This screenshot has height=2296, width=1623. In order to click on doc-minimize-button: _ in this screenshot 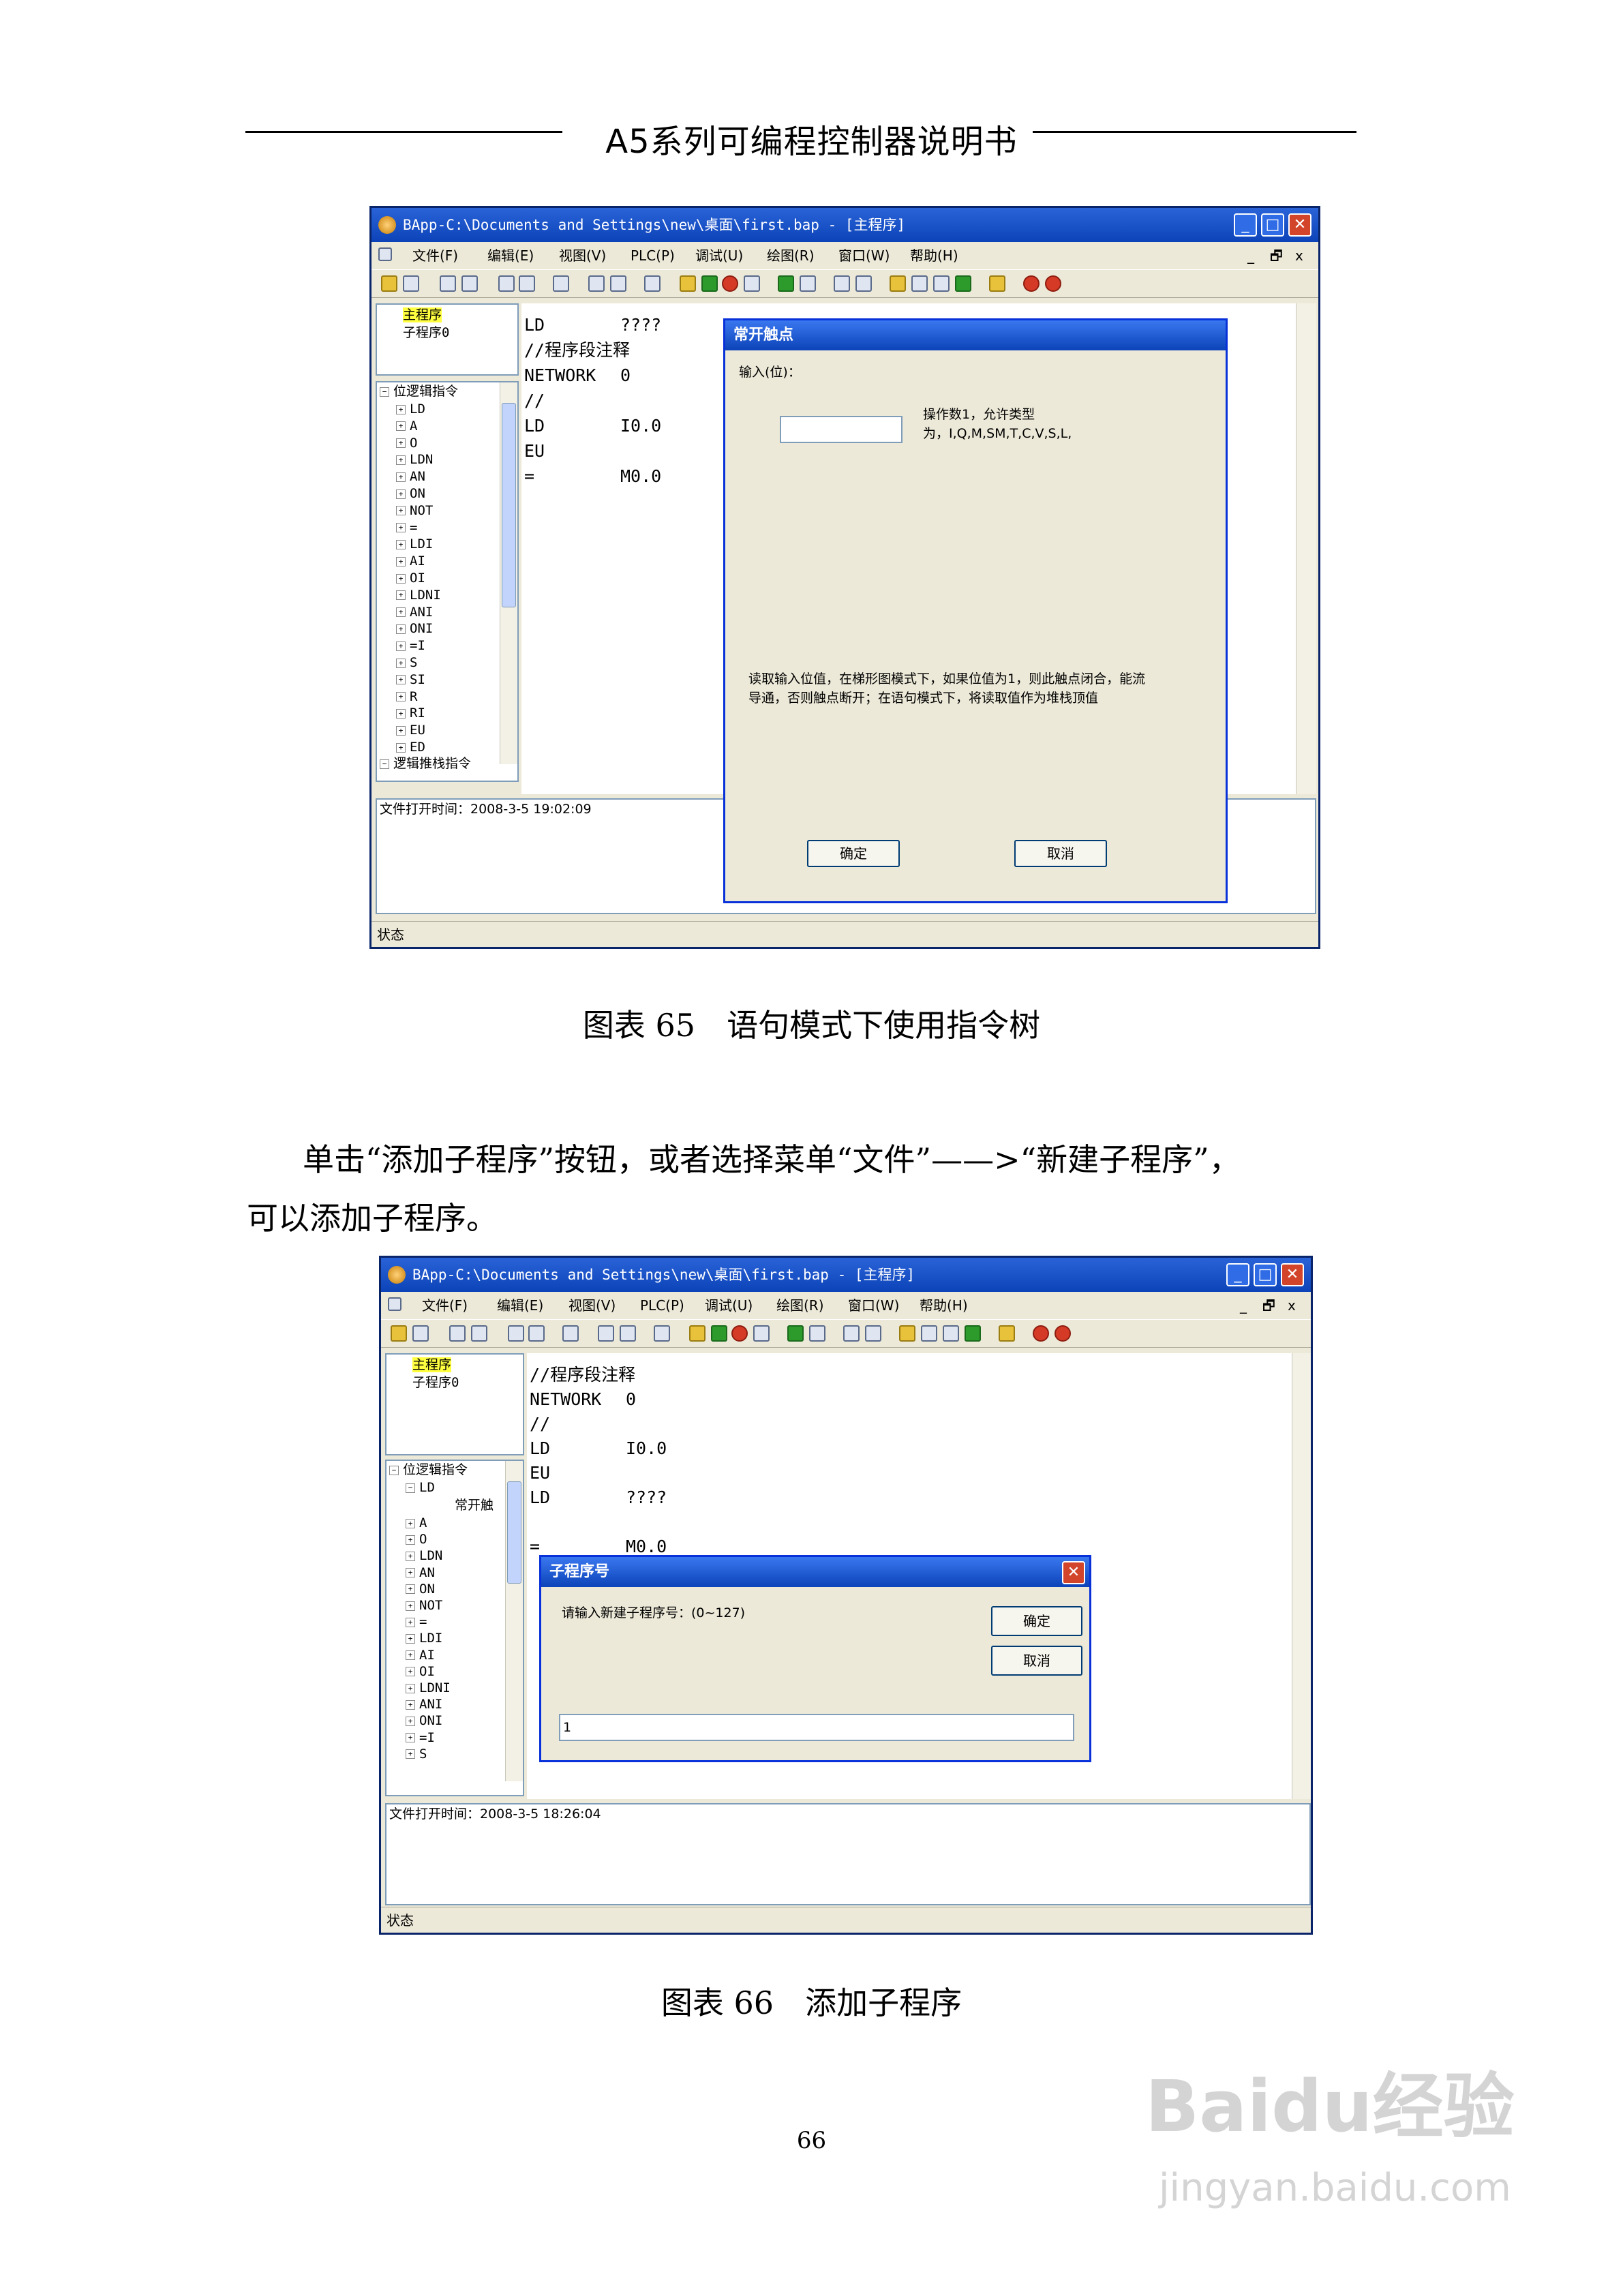, I will do `click(1250, 255)`.